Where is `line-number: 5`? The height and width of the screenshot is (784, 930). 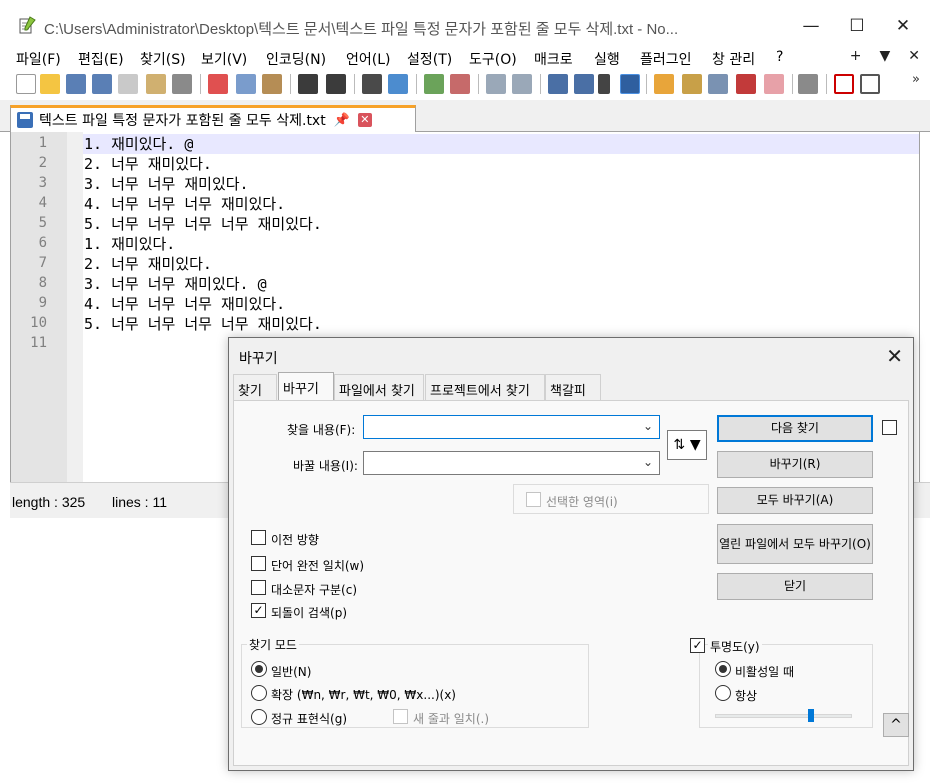 line-number: 5 is located at coordinates (42, 223).